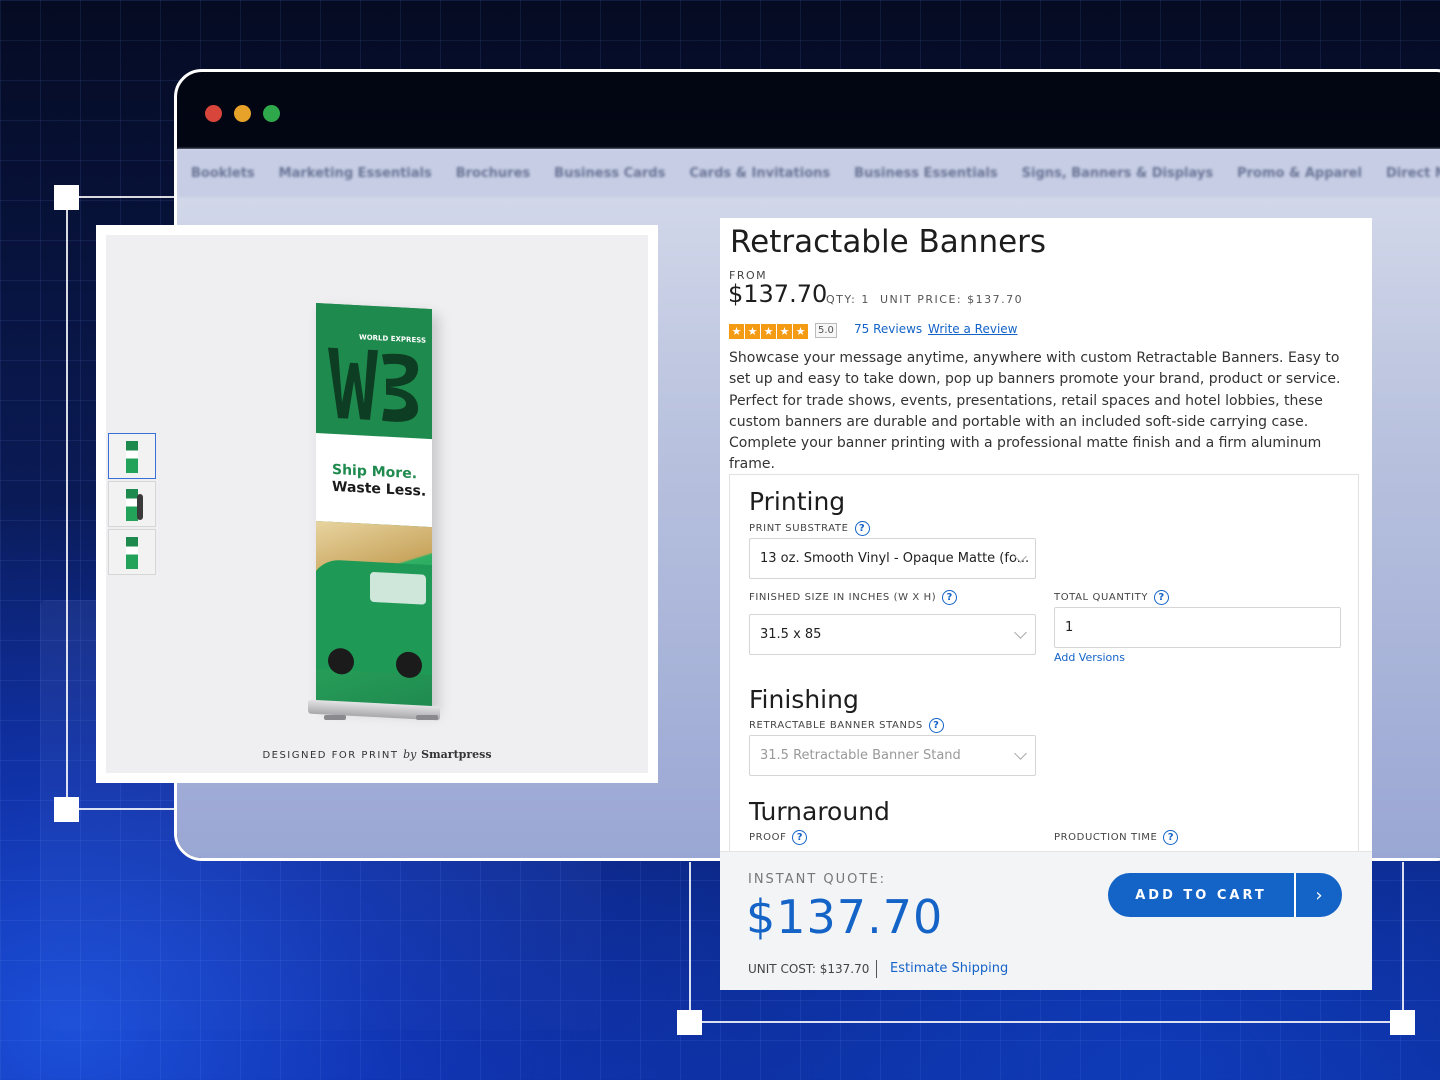 This screenshot has height=1080, width=1440. What do you see at coordinates (1047, 1022) in the screenshot?
I see `guide-line-bottom` at bounding box center [1047, 1022].